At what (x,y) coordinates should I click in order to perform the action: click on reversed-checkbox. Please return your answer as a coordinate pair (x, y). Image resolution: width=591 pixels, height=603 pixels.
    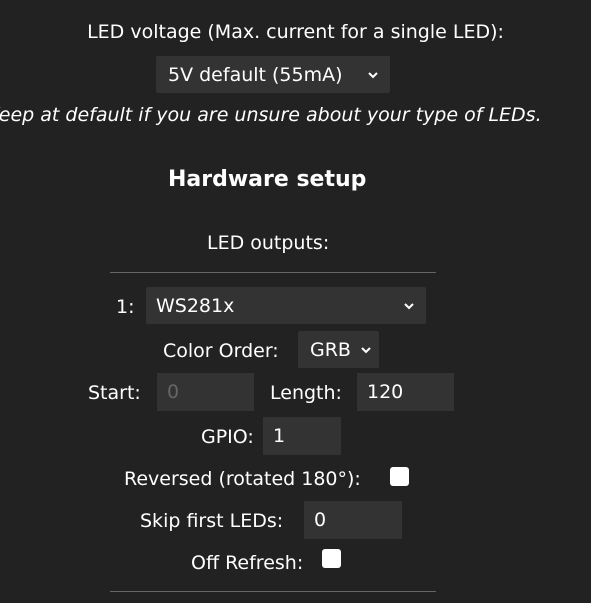
    Looking at the image, I should click on (399, 476).